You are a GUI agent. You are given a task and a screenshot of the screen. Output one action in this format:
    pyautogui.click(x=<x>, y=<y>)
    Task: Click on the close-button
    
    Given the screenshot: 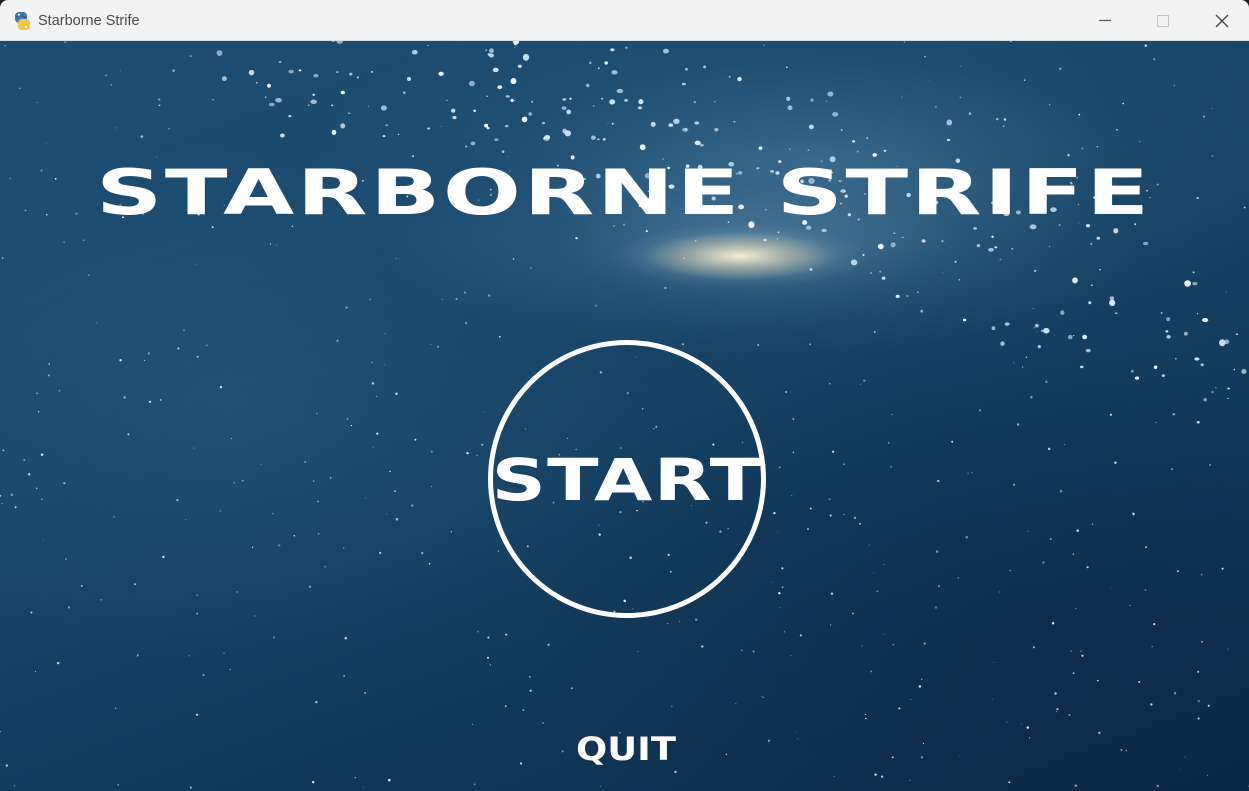 What is the action you would take?
    pyautogui.click(x=1220, y=20)
    